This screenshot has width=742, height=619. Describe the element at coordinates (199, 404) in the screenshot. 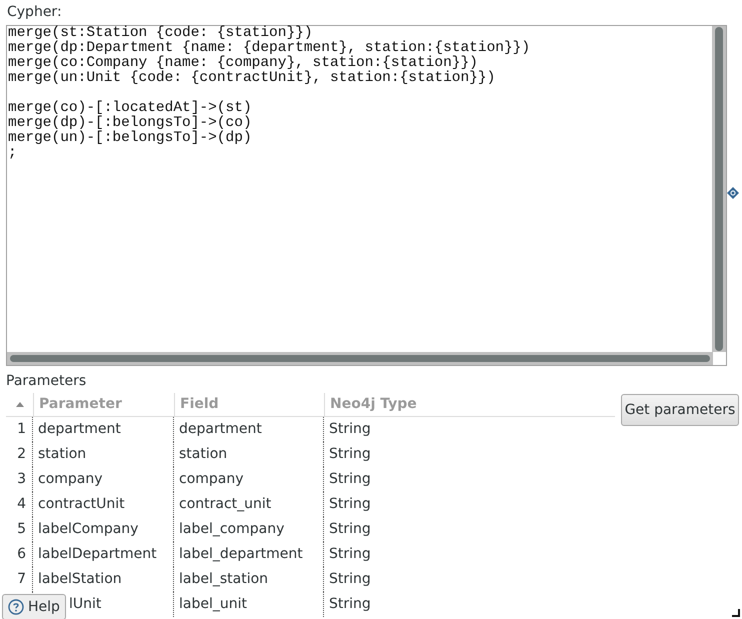

I see `column-header: Field` at that location.